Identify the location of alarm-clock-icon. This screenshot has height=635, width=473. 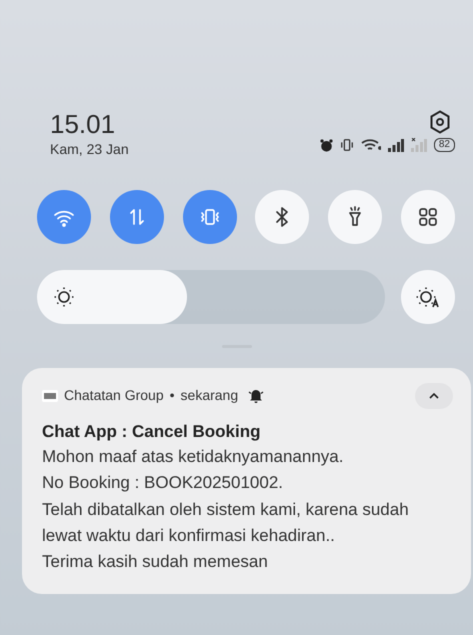
(326, 145).